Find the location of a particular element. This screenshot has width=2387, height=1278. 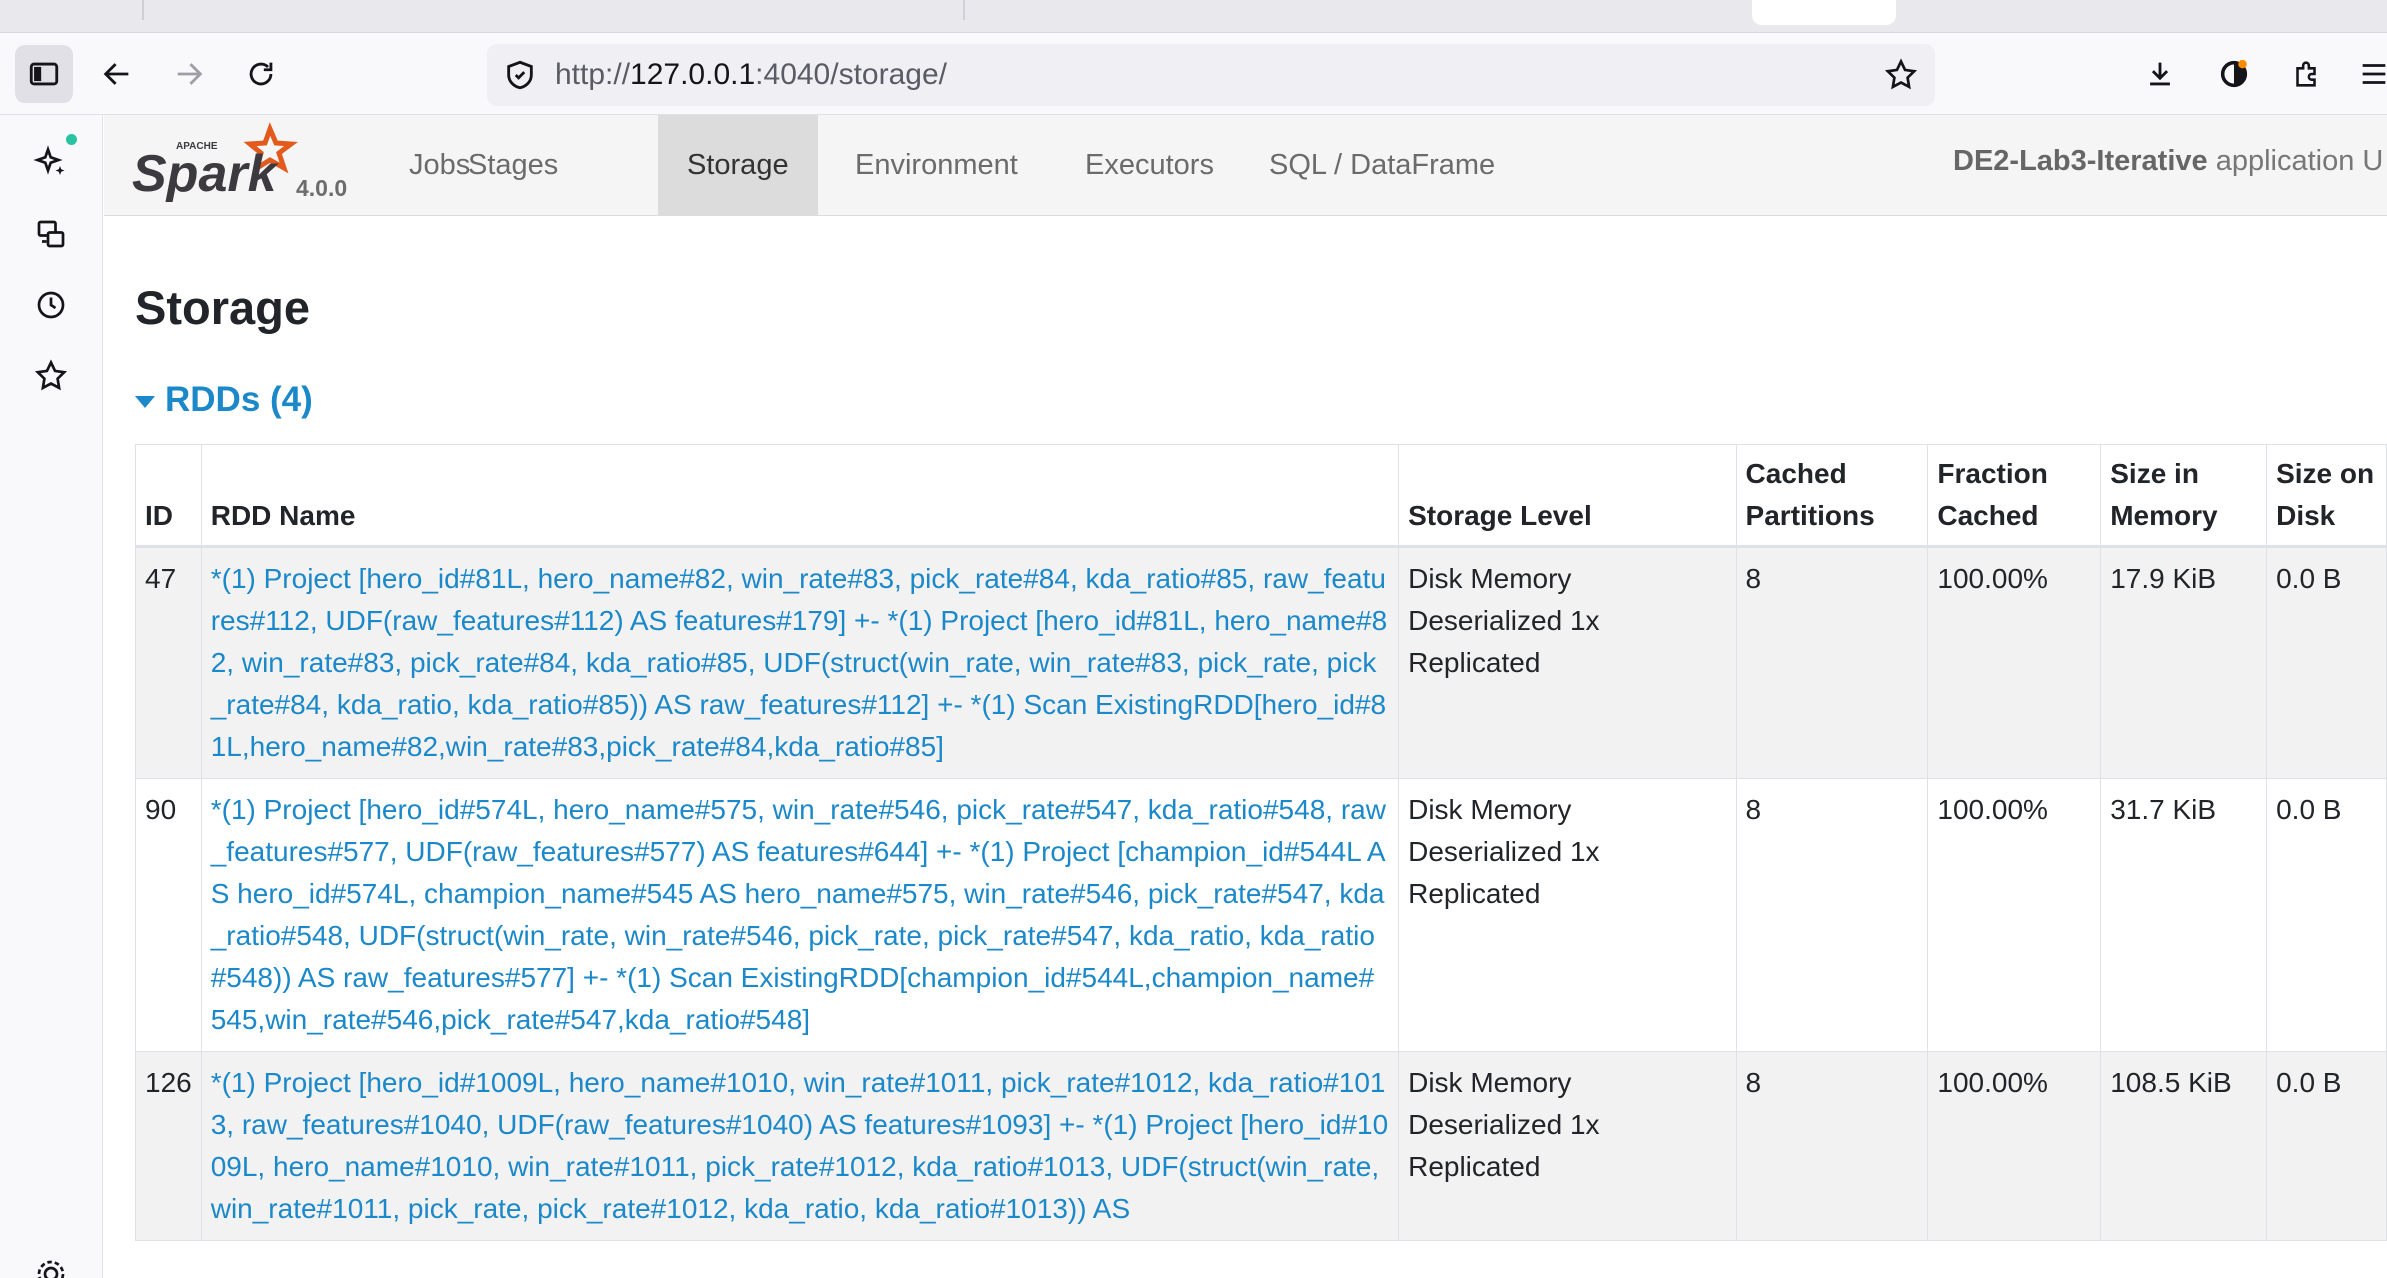

url-text: http://127.0.0.1:4040/storage/ is located at coordinates (751, 75).